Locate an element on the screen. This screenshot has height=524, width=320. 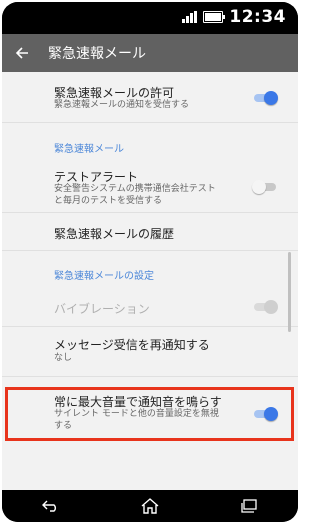
vibration-toggle is located at coordinates (265, 307).